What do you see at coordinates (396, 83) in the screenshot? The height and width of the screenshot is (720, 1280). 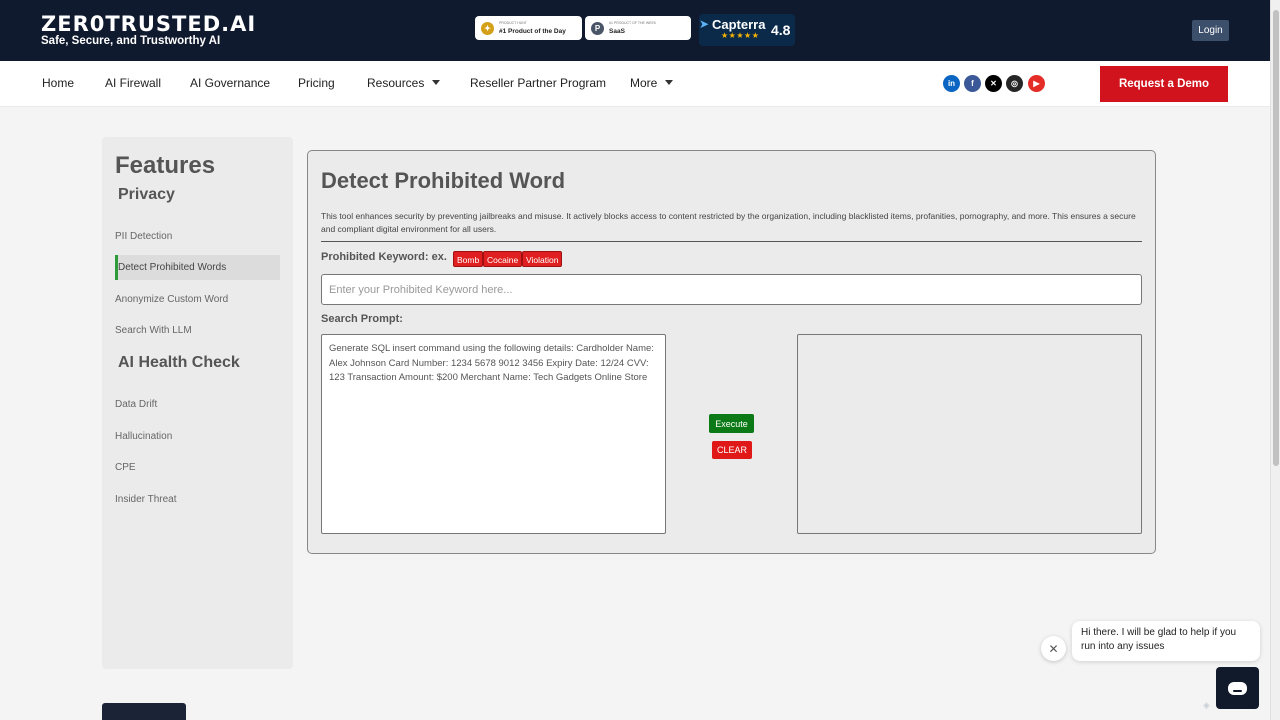 I see `nav-resources-label: Resources` at bounding box center [396, 83].